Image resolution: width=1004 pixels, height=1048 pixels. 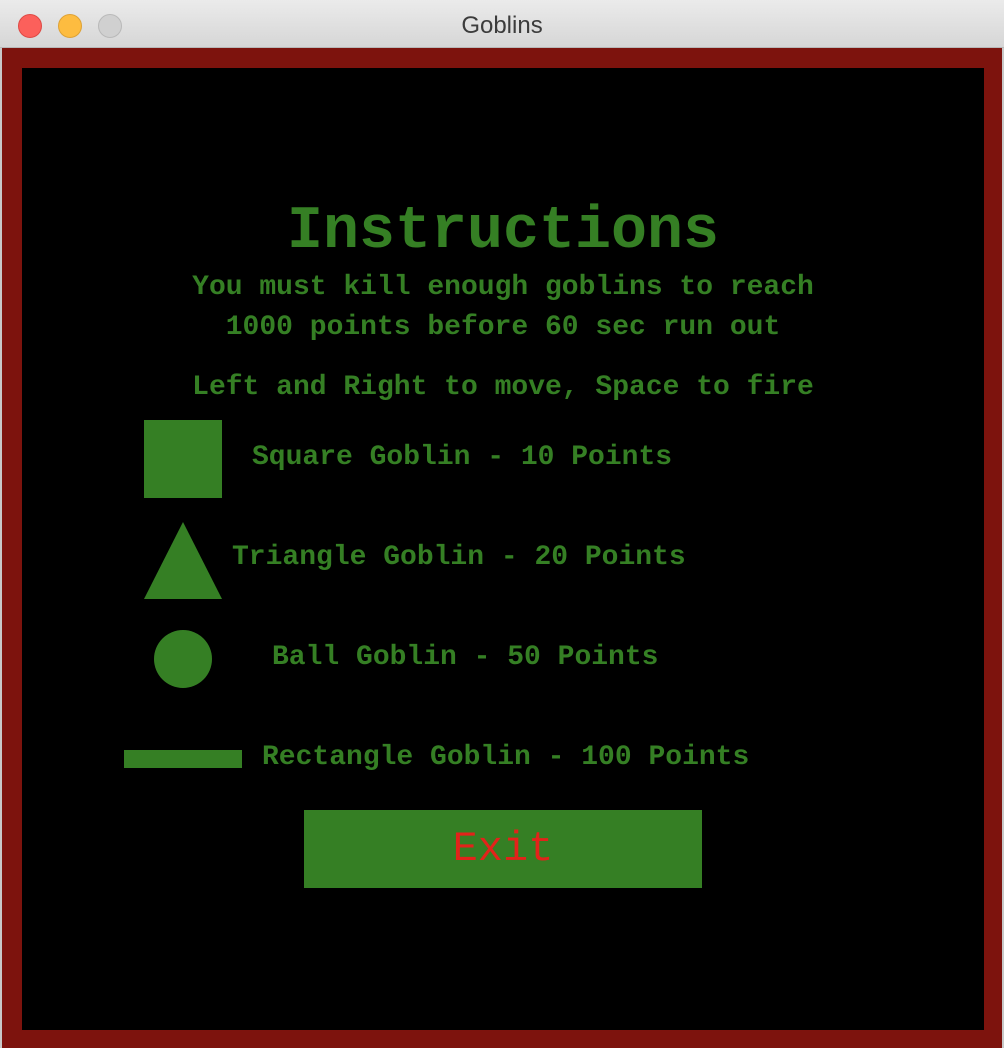 I want to click on ball-goblin-icon, so click(x=183, y=659).